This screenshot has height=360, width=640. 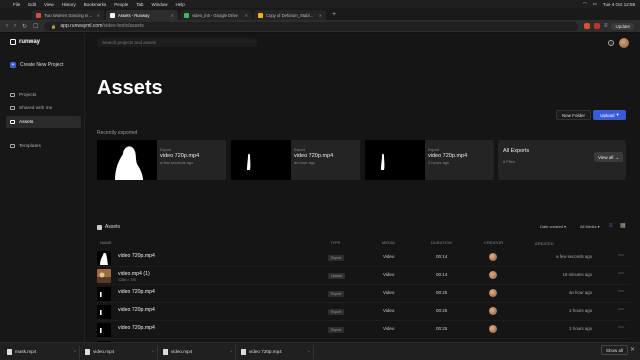 I want to click on runway-logo: runway, so click(x=25, y=42).